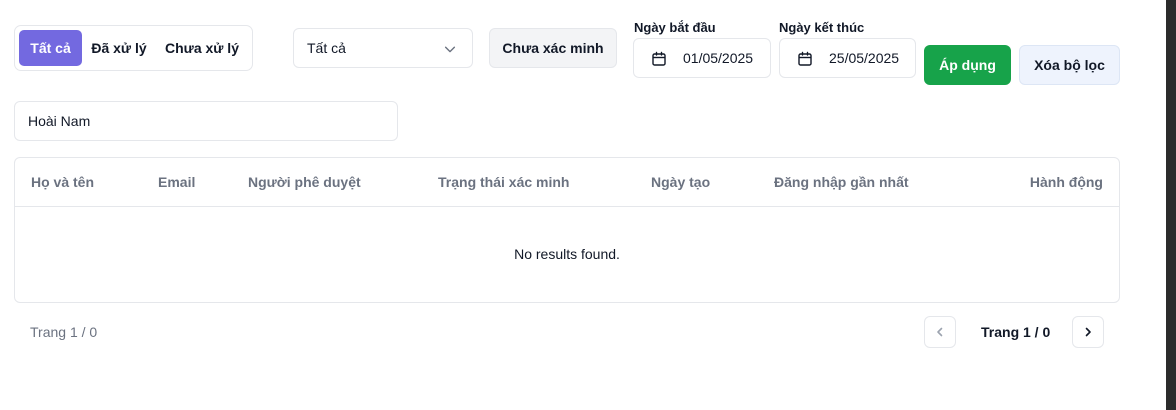 The height and width of the screenshot is (410, 1176). I want to click on tab-processed: Đã xử lý, so click(119, 48).